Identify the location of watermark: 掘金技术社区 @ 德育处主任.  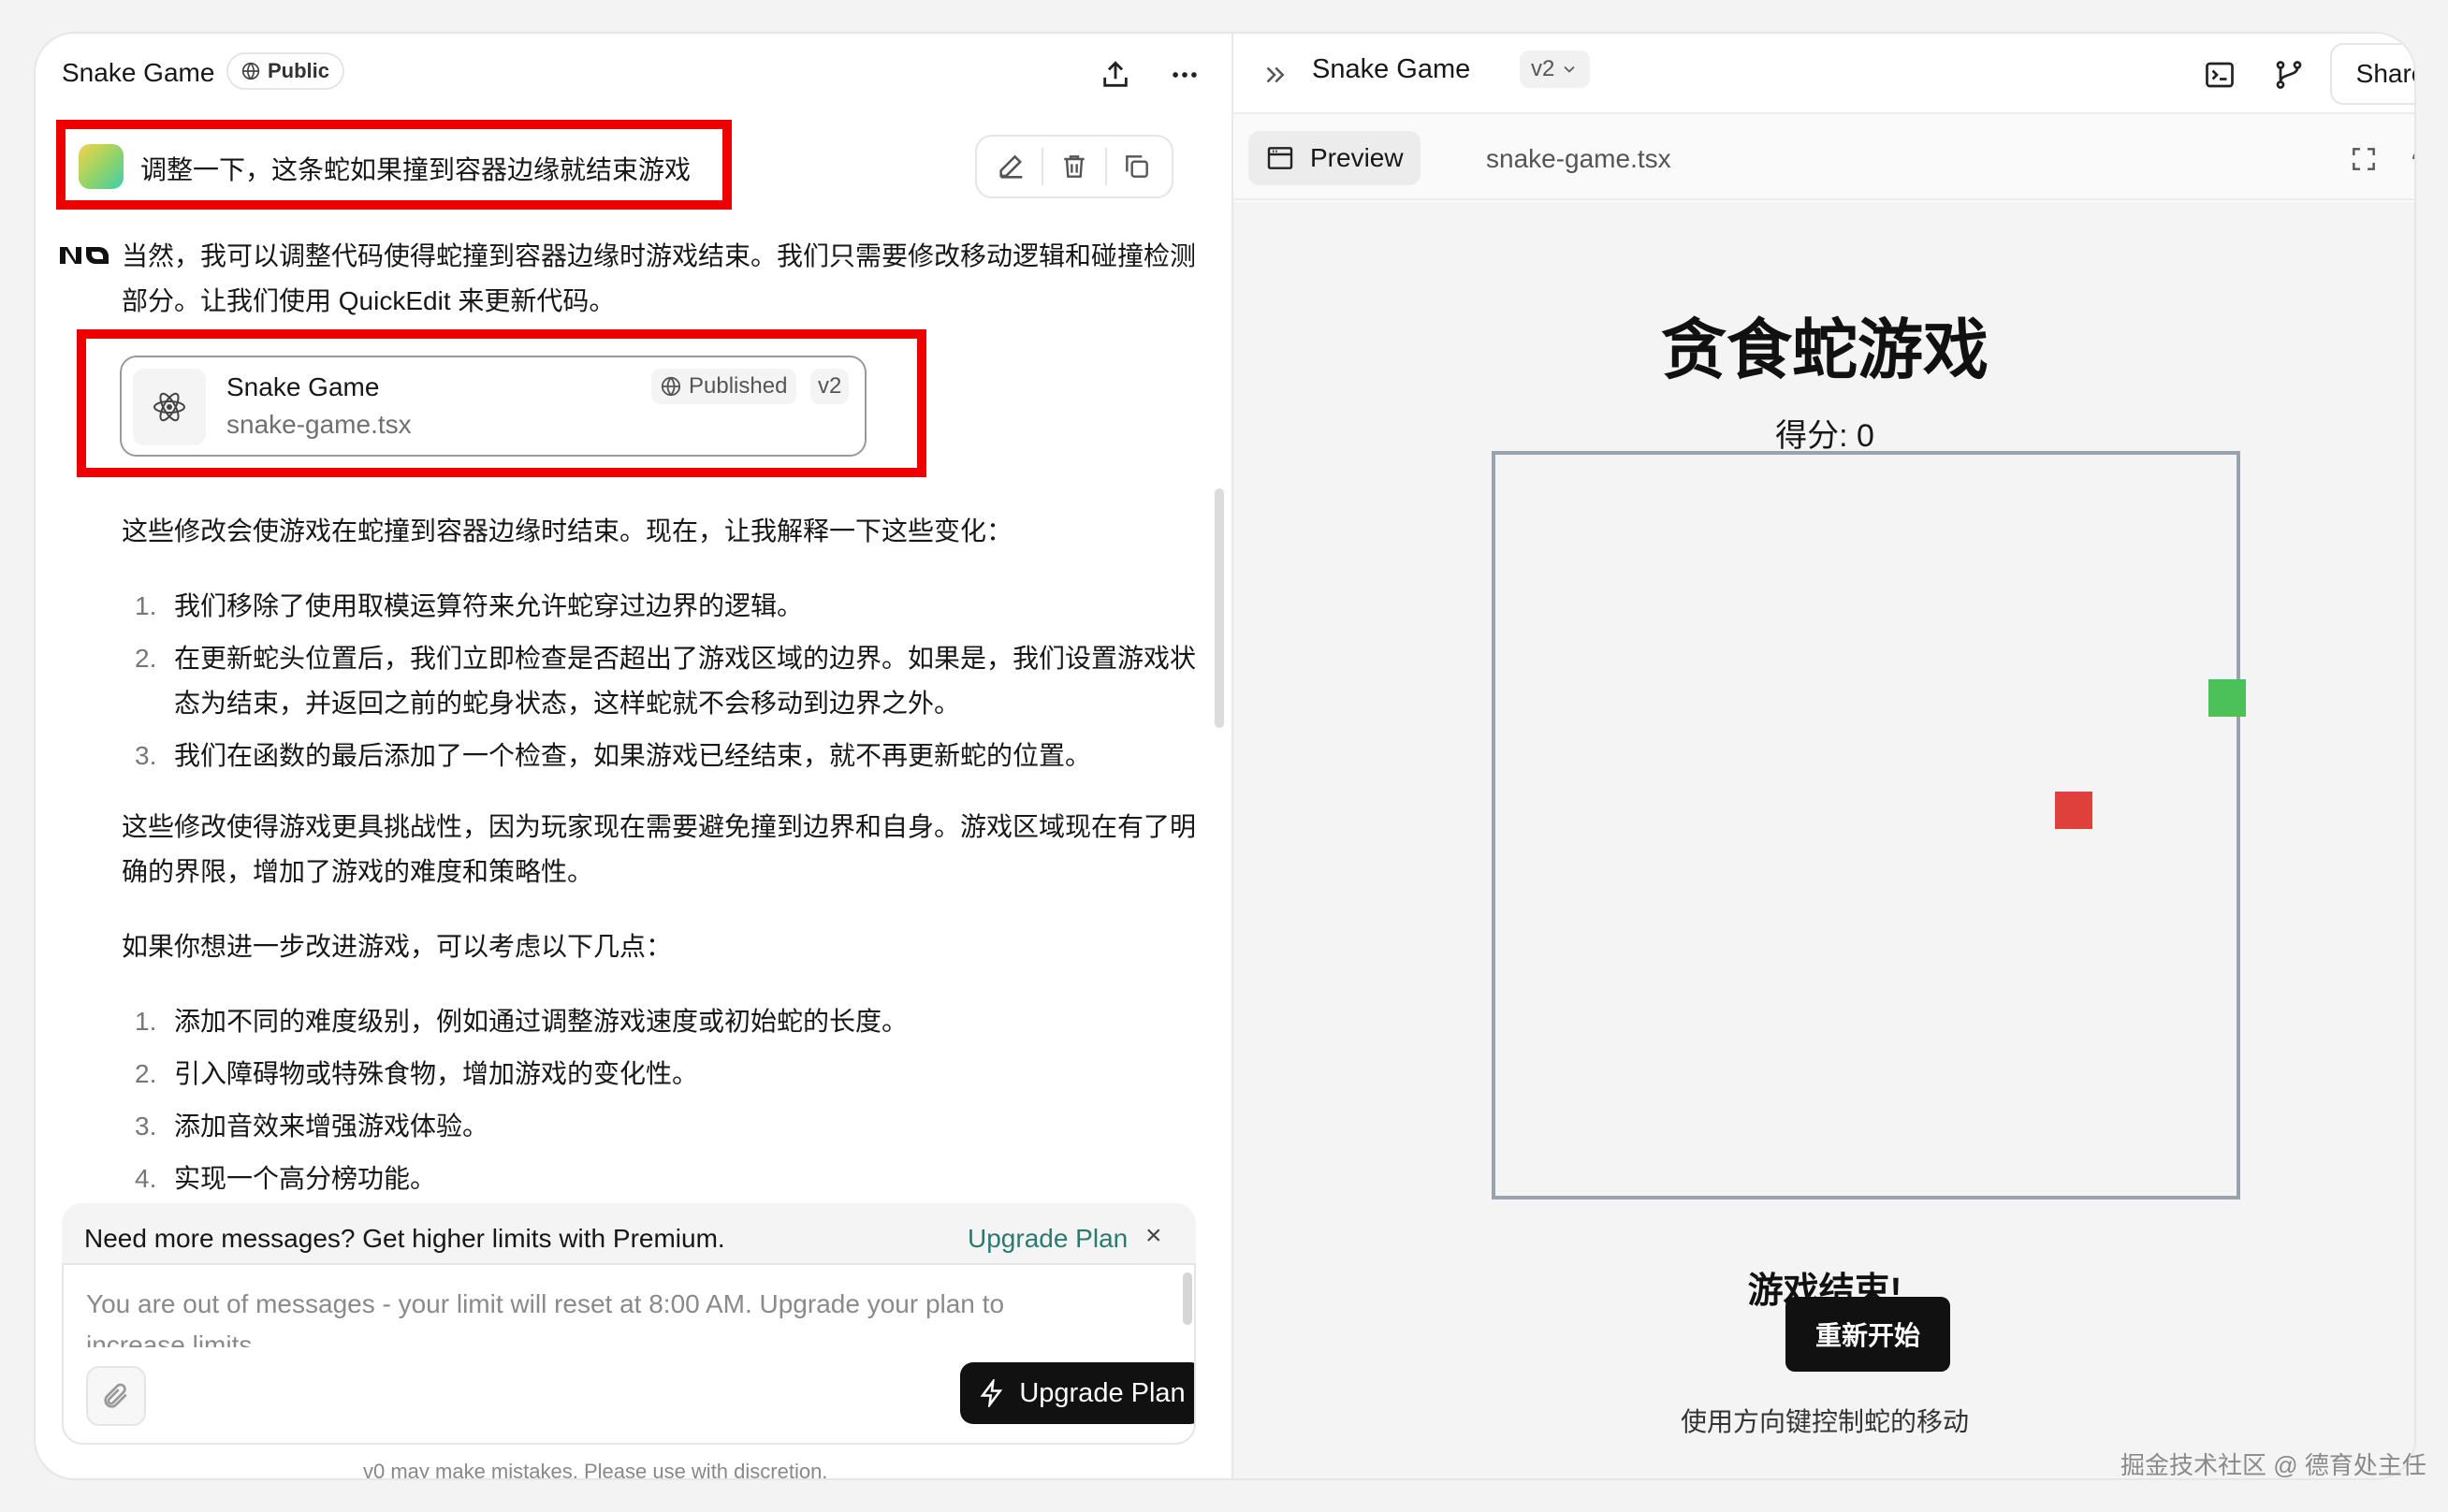
(2273, 1465).